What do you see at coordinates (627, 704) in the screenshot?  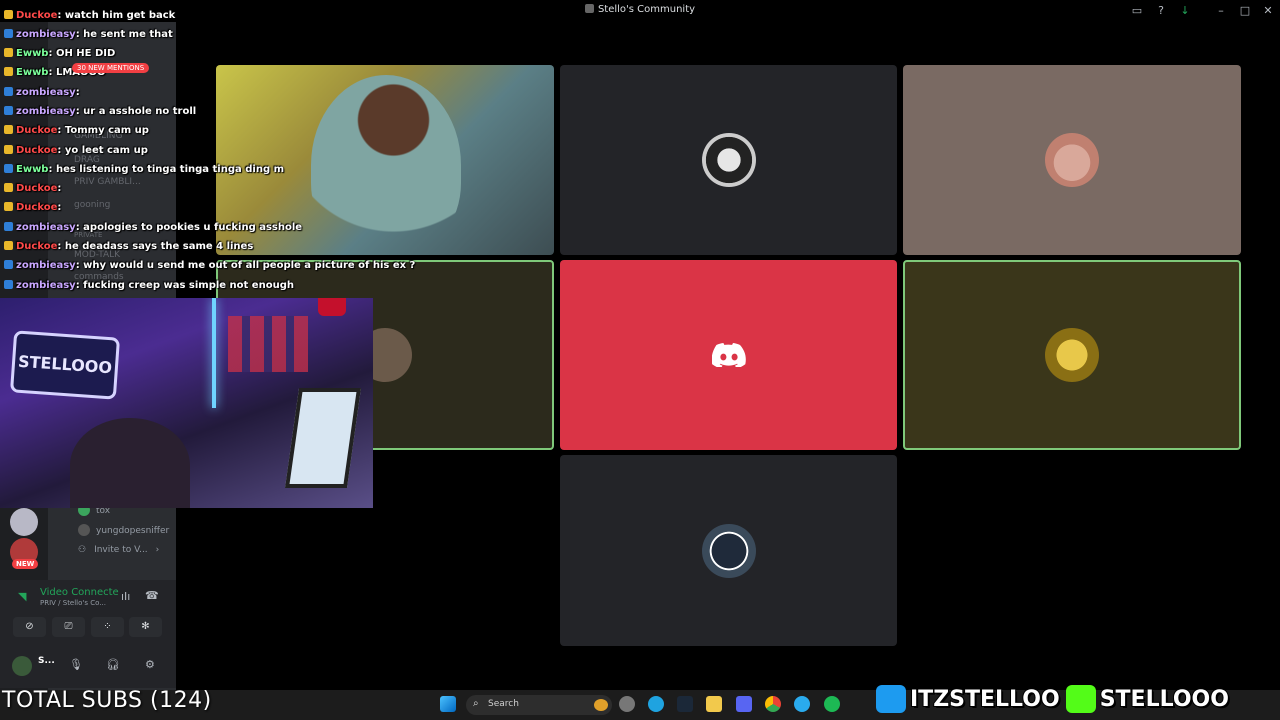 I see `chrome-canary-icon` at bounding box center [627, 704].